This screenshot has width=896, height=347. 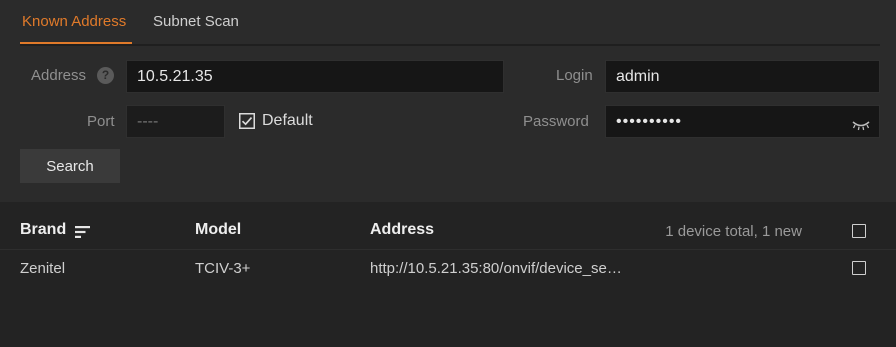 What do you see at coordinates (287, 120) in the screenshot?
I see `default-label: Default` at bounding box center [287, 120].